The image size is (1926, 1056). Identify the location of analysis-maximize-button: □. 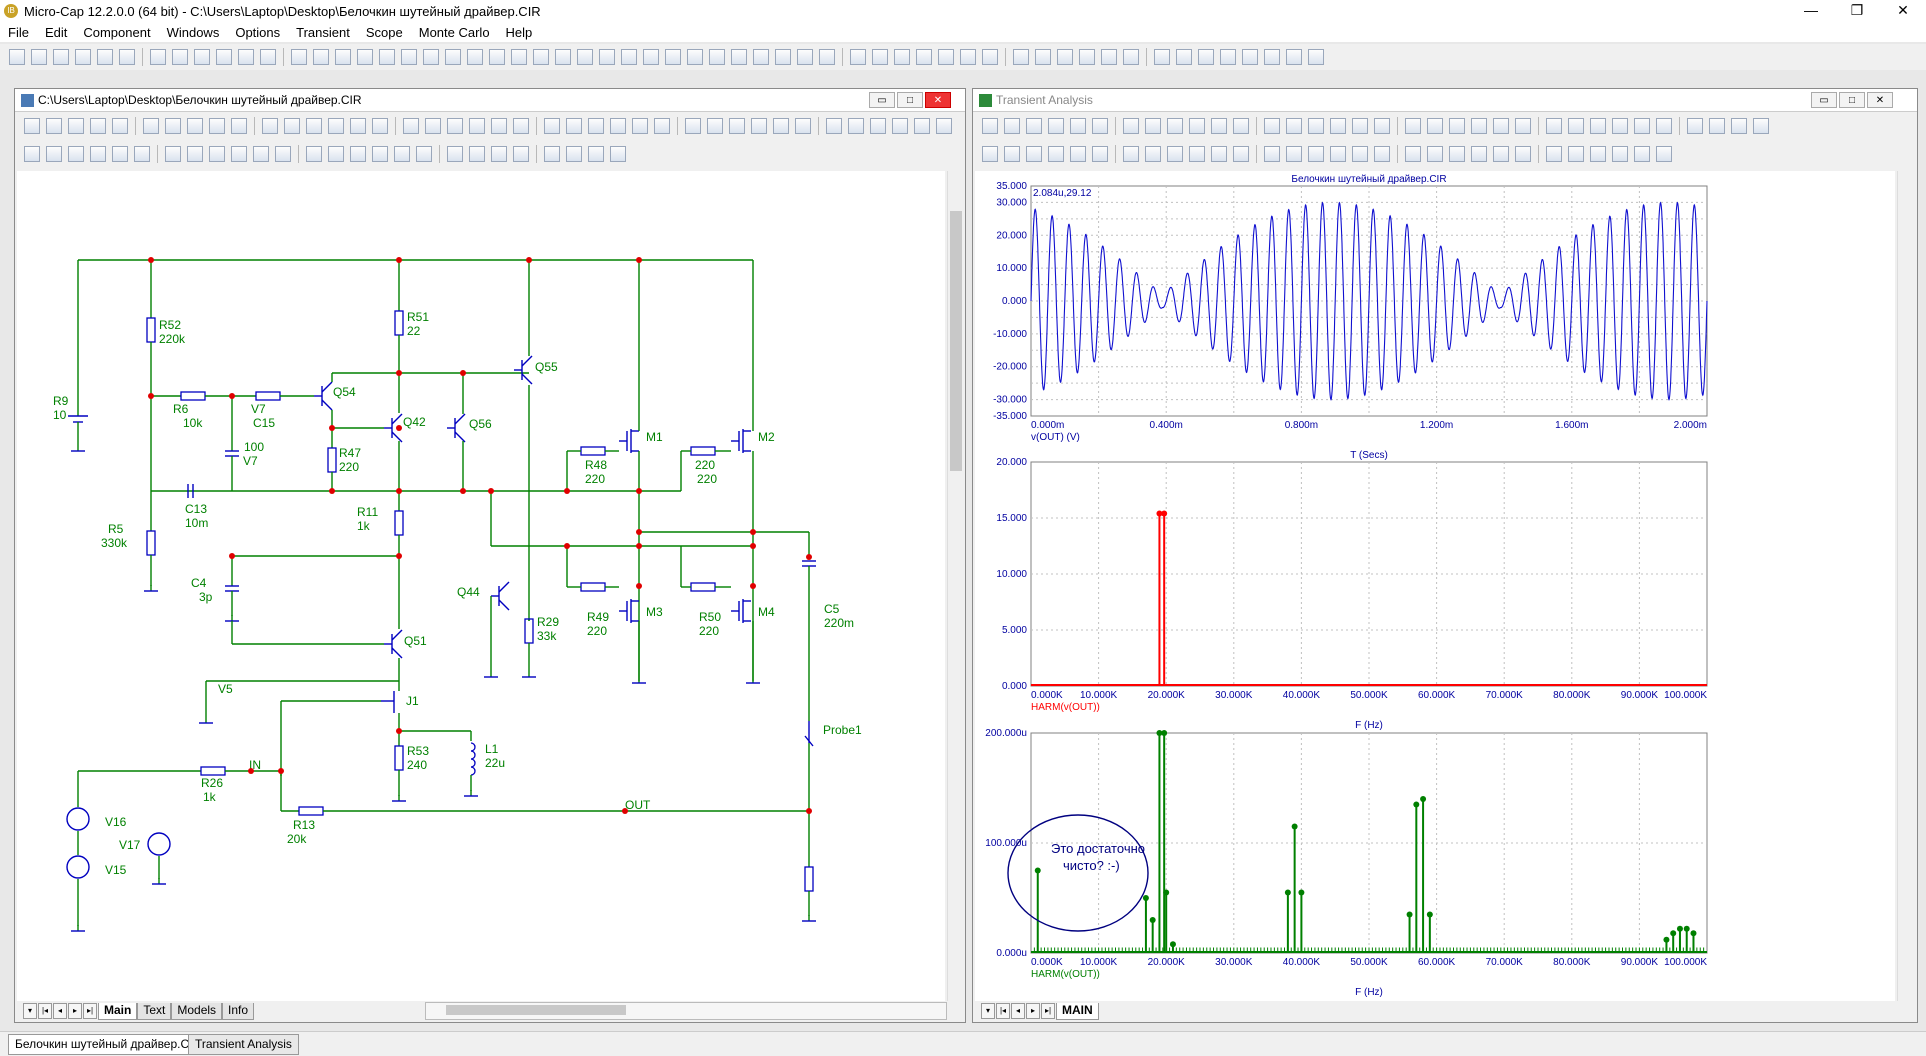
(1852, 100).